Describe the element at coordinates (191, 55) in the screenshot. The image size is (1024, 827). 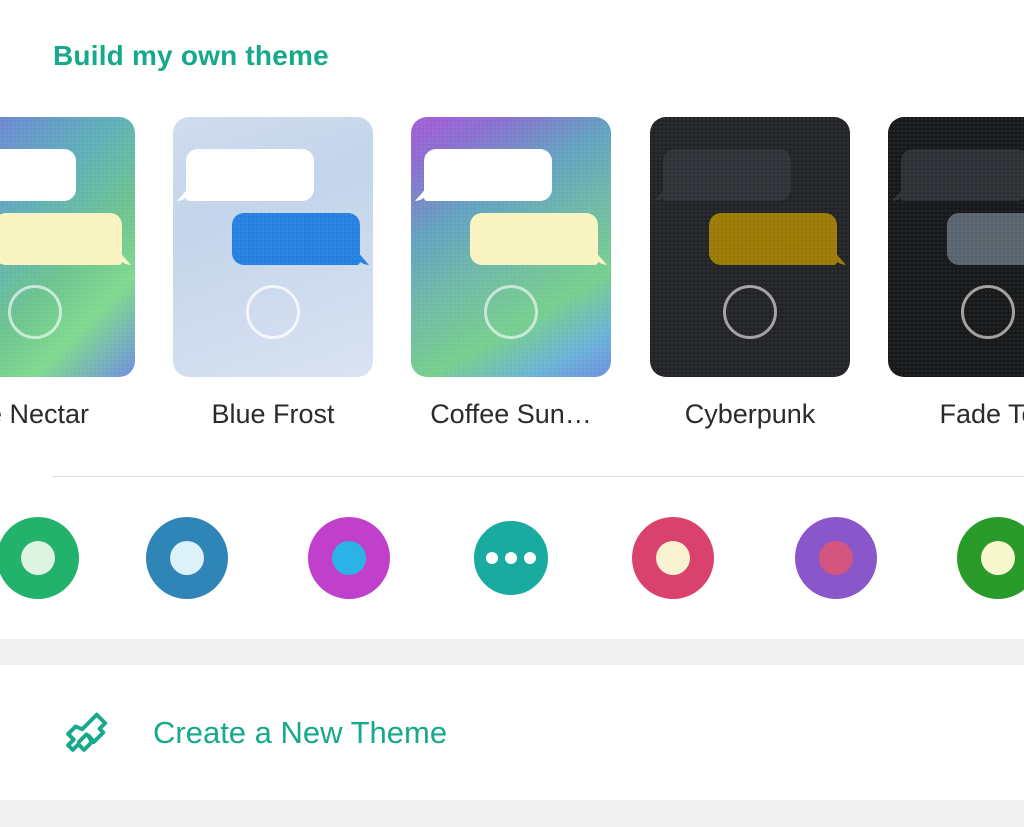
I see `page-title: Build my own theme` at that location.